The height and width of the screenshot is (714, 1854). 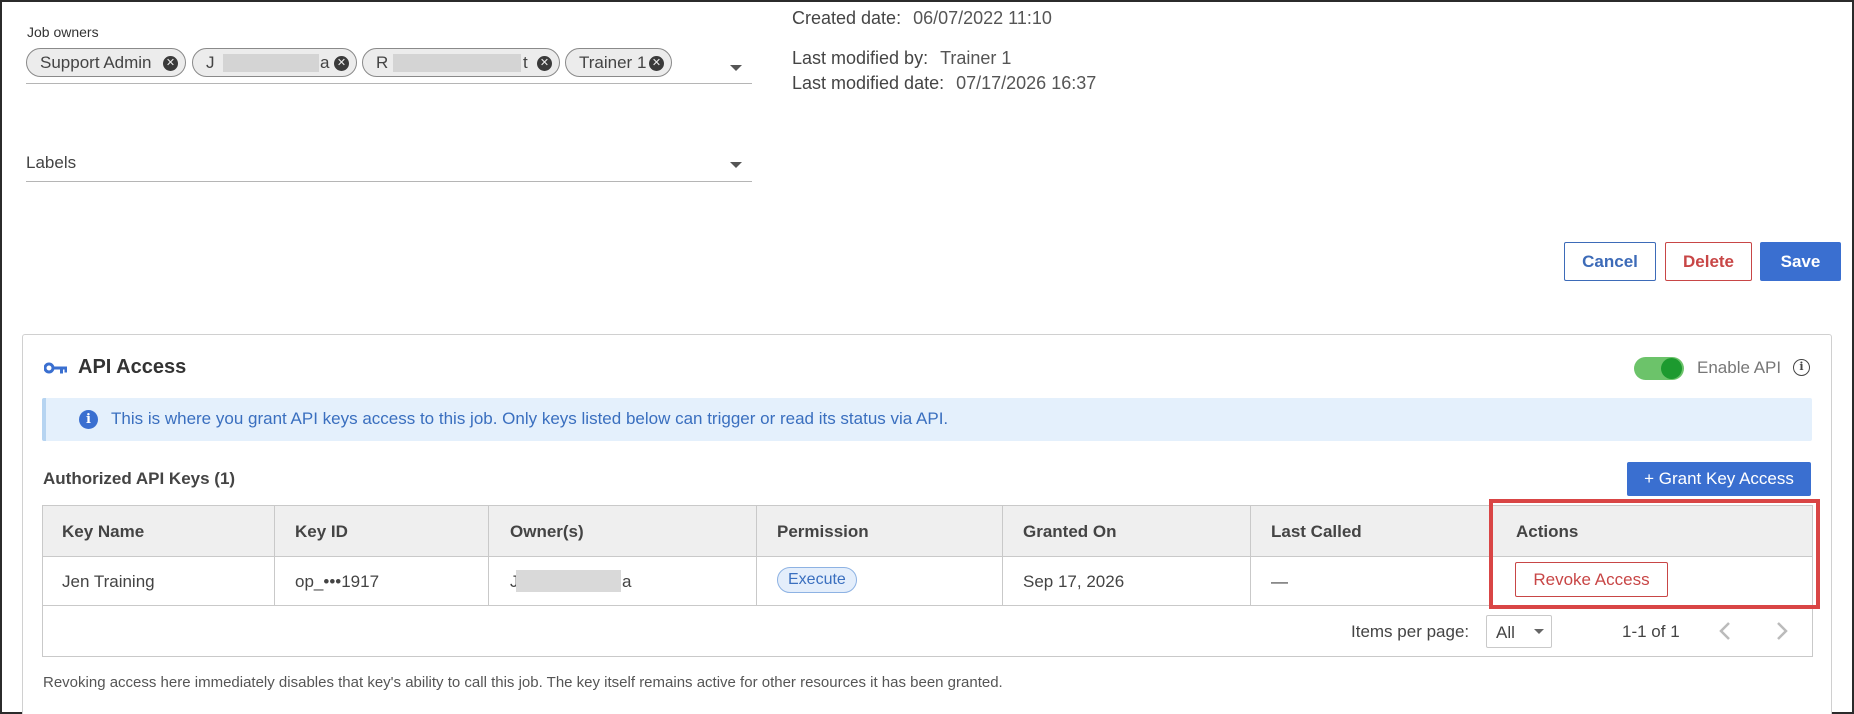 I want to click on save-button: Save, so click(x=1800, y=261).